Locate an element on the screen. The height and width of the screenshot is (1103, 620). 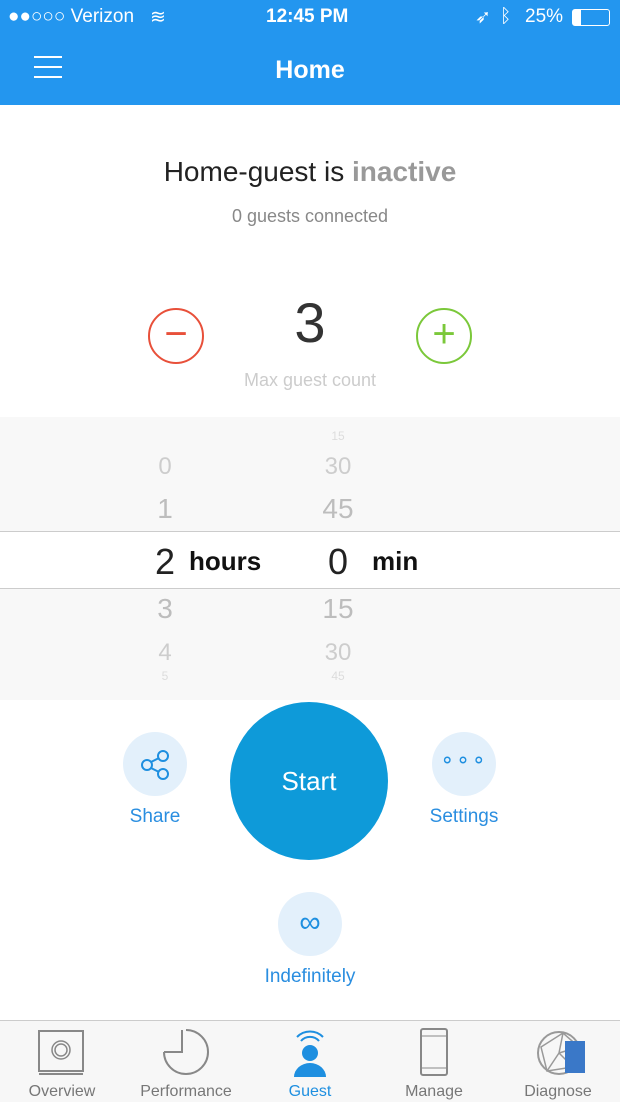
tab-label: Overview is located at coordinates (62, 1091).